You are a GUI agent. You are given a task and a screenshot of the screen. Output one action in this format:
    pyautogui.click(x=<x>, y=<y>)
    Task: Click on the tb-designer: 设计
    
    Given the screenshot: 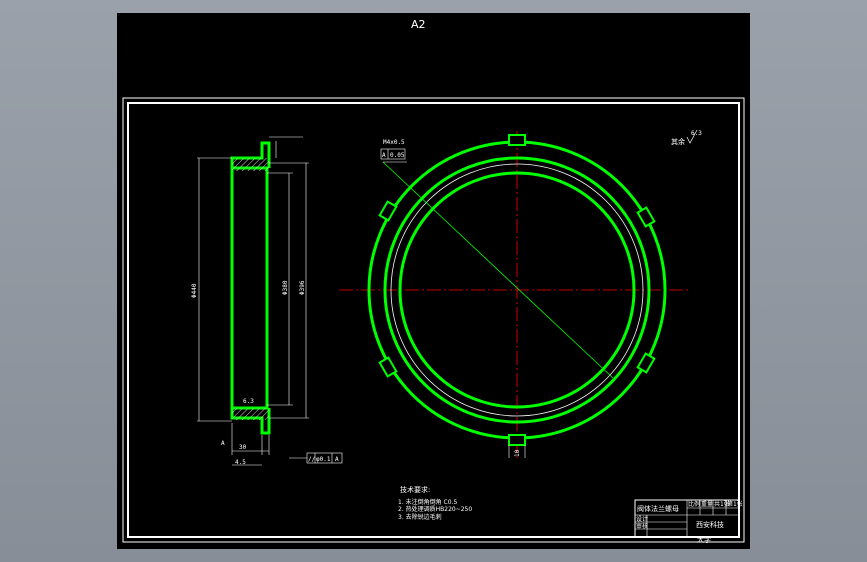 What is the action you would take?
    pyautogui.click(x=642, y=519)
    